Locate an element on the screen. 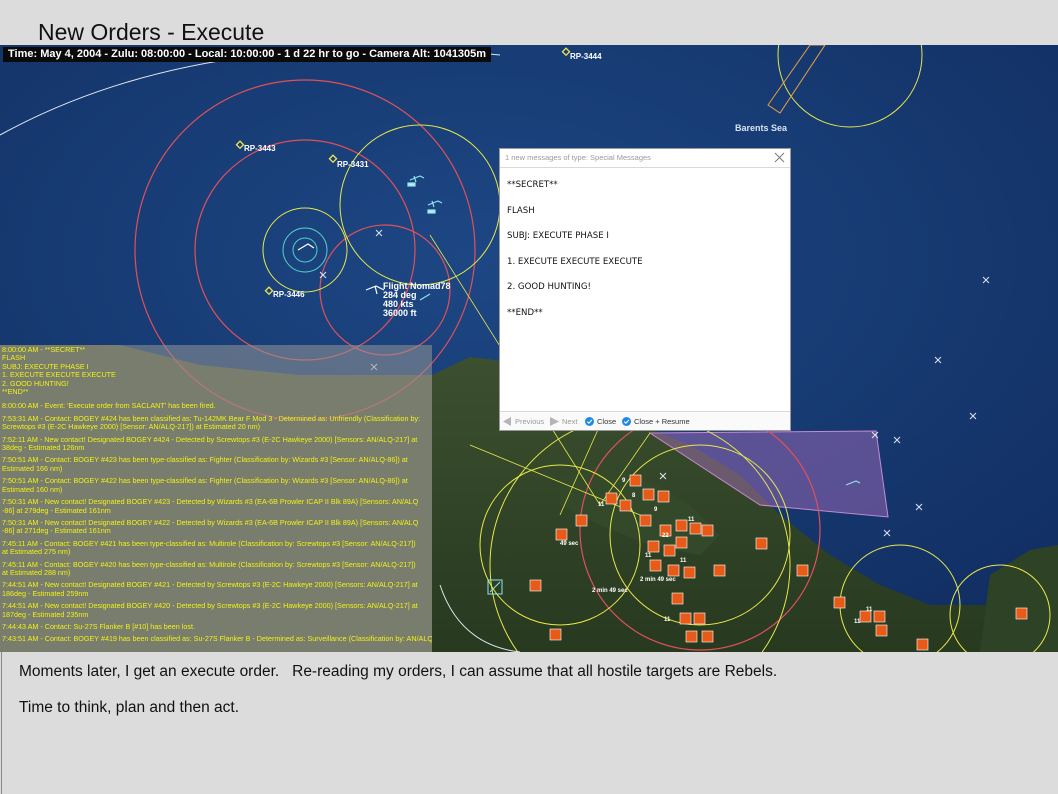 The height and width of the screenshot is (794, 1058). close-label: Close is located at coordinates (607, 421).